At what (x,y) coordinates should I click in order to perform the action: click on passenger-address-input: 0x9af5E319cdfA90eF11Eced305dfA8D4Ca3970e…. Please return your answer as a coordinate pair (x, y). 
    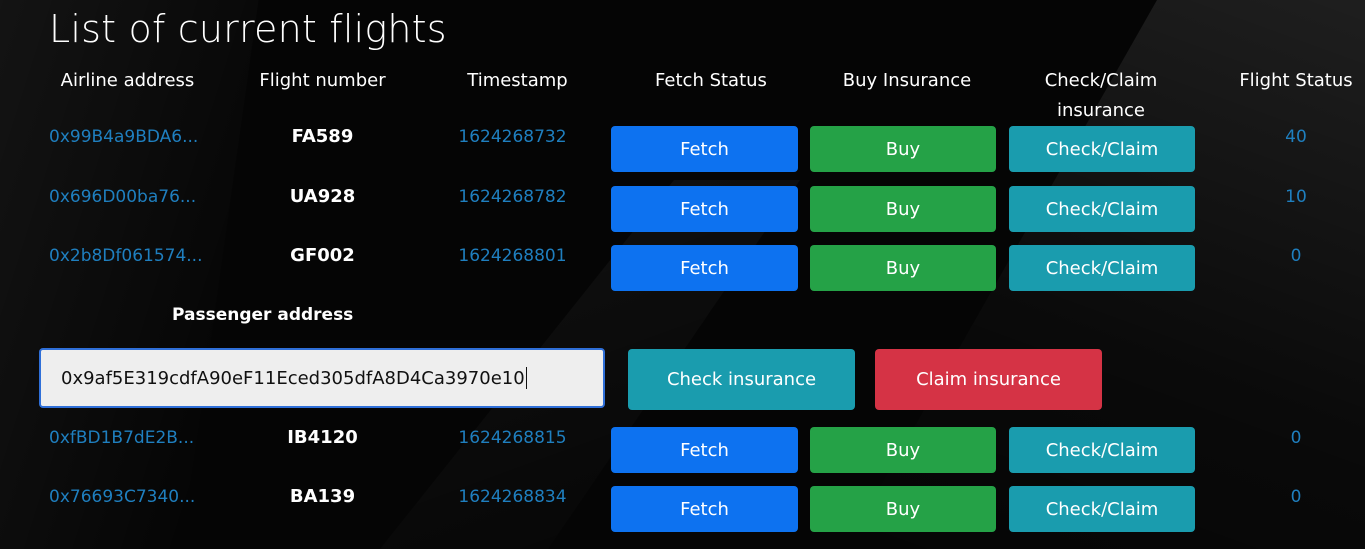
    Looking at the image, I should click on (322, 378).